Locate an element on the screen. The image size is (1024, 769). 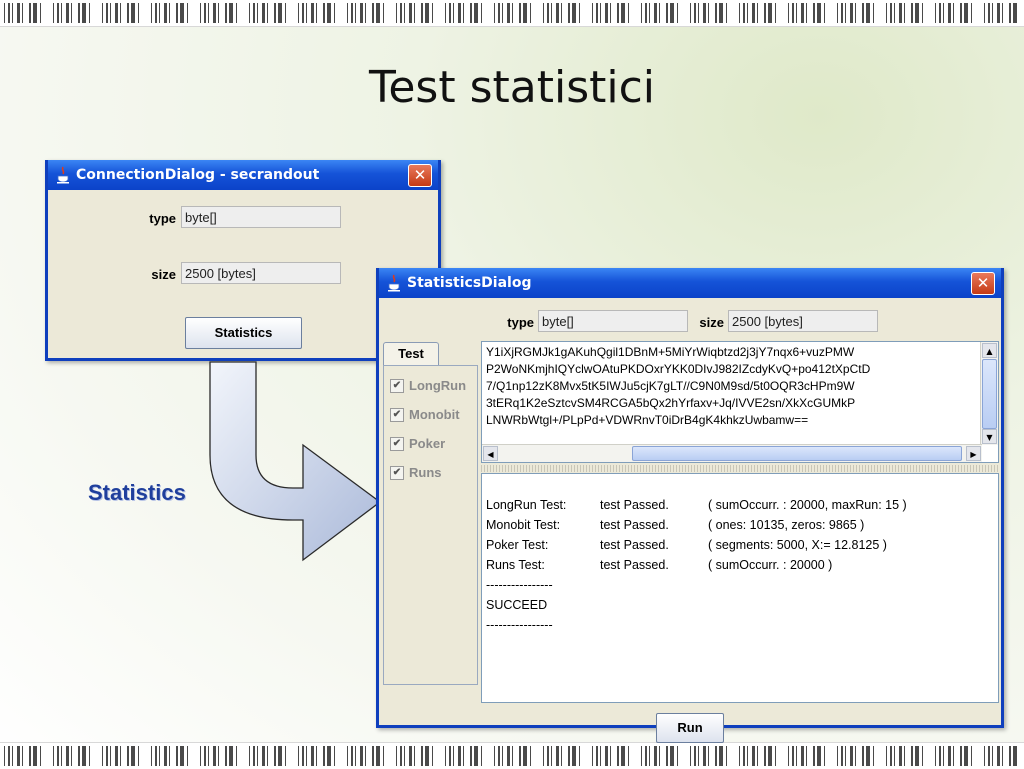
check-runs-label: Runs is located at coordinates (425, 472).